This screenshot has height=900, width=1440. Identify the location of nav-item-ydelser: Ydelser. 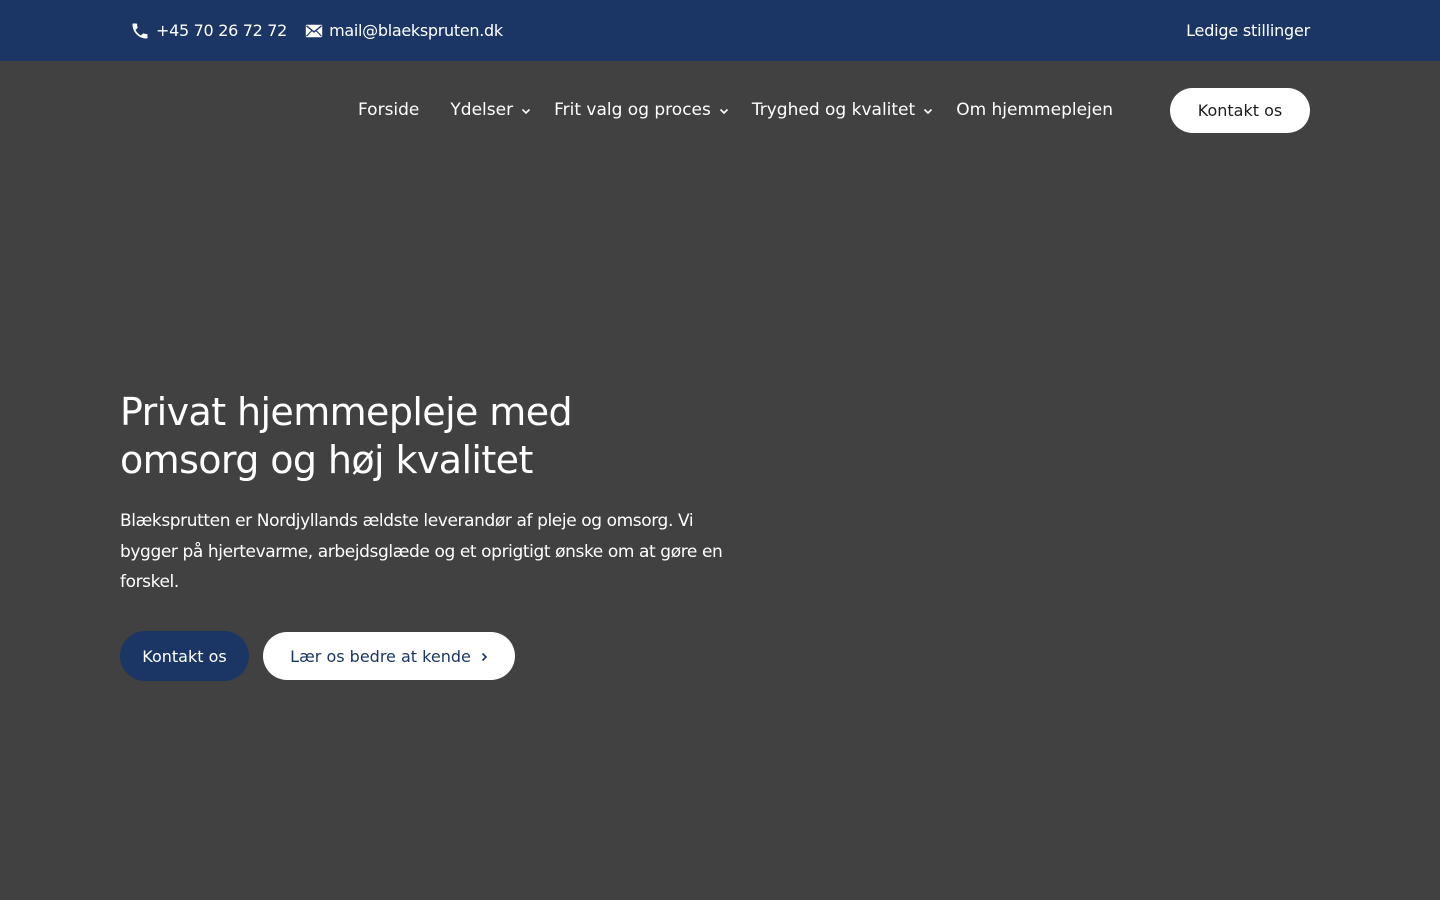
(490, 110).